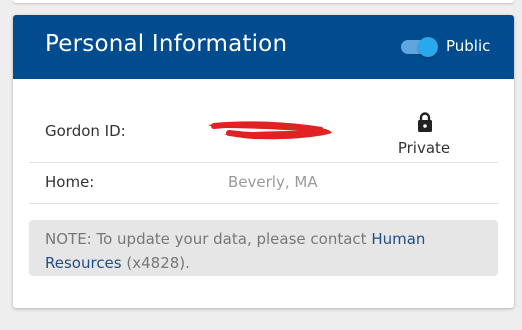 Image resolution: width=522 pixels, height=330 pixels. I want to click on public-toggle, so click(419, 47).